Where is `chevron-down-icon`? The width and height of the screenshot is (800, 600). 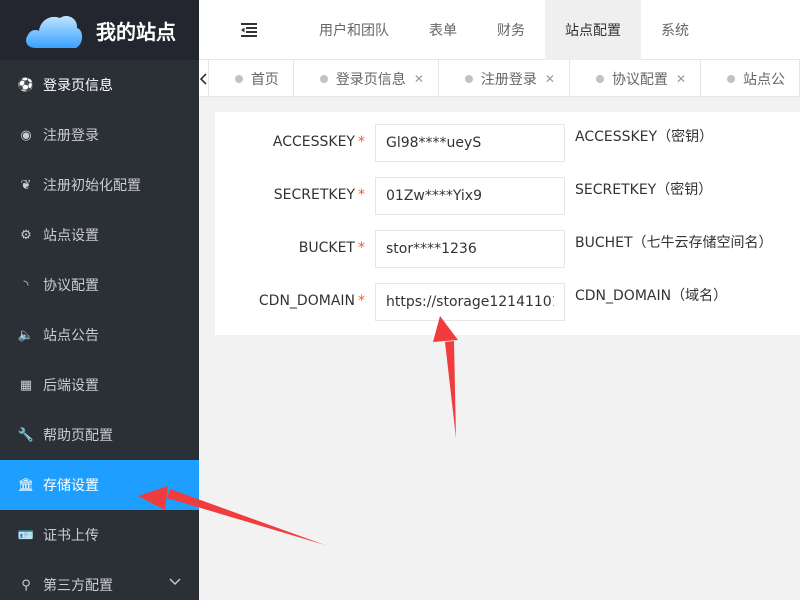 chevron-down-icon is located at coordinates (175, 581).